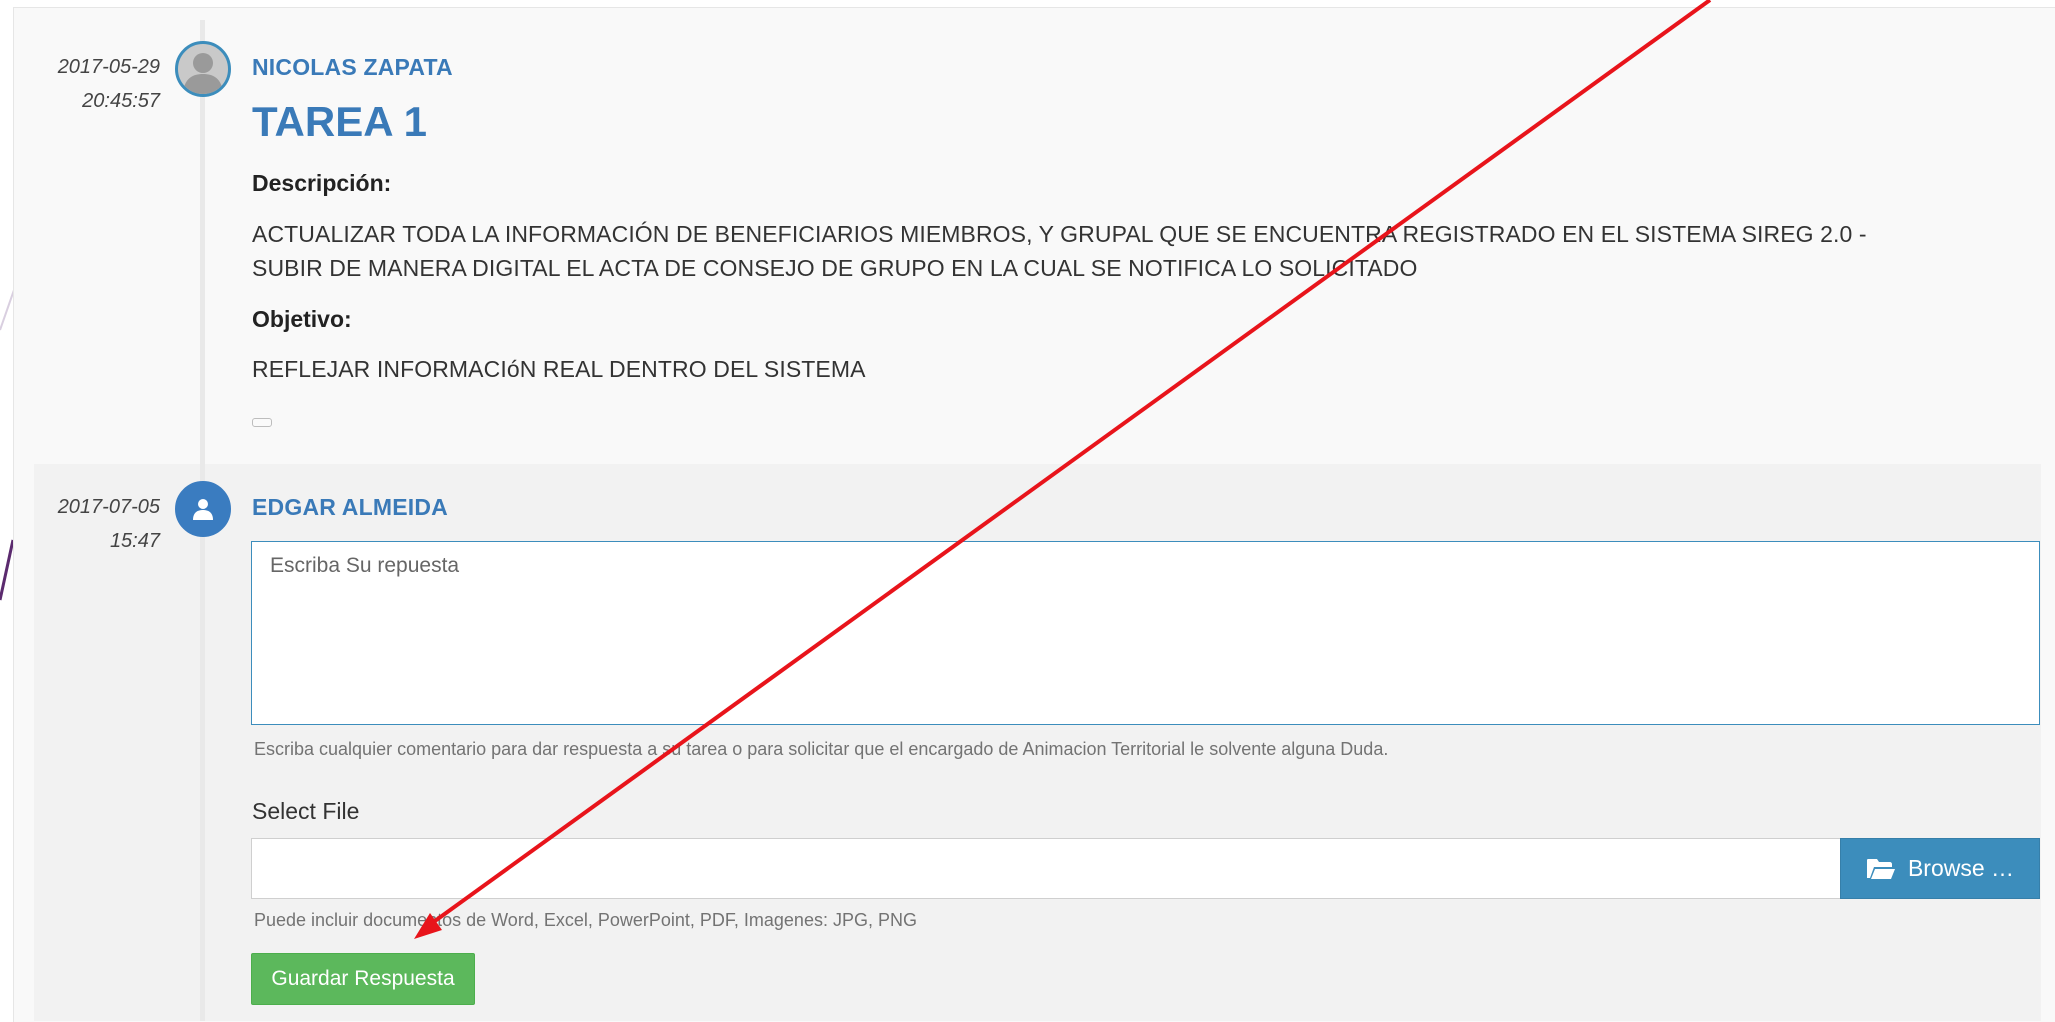 The width and height of the screenshot is (2055, 1022). Describe the element at coordinates (322, 183) in the screenshot. I see `description-label: Descripción:` at that location.